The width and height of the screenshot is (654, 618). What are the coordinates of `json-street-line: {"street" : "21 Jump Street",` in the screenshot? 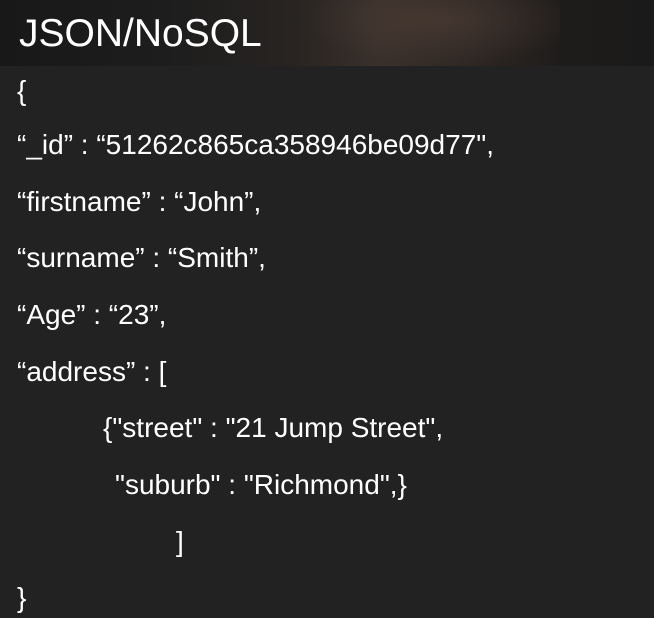 It's located at (273, 427).